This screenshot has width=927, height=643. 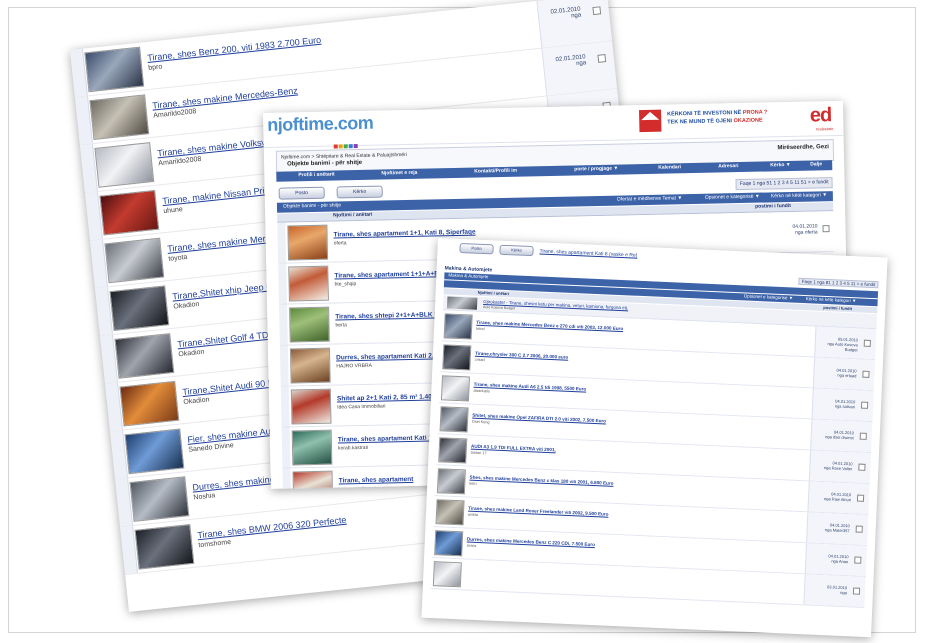 What do you see at coordinates (480, 360) in the screenshot?
I see `listing-user: cristel` at bounding box center [480, 360].